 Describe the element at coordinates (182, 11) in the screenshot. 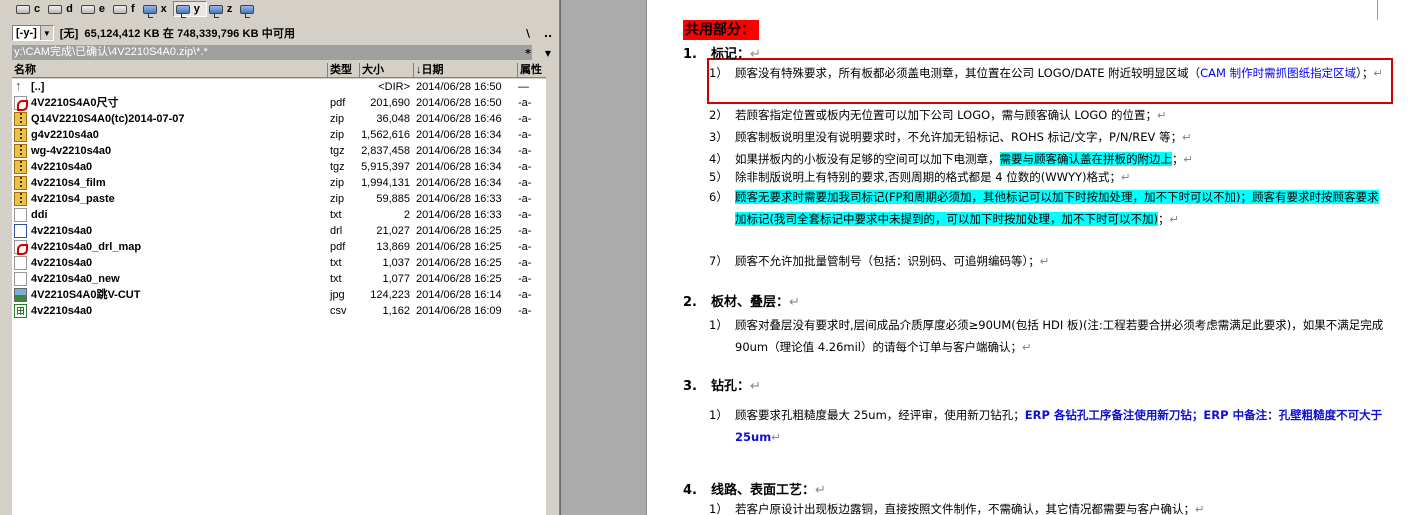

I see `network-drive-icon` at that location.